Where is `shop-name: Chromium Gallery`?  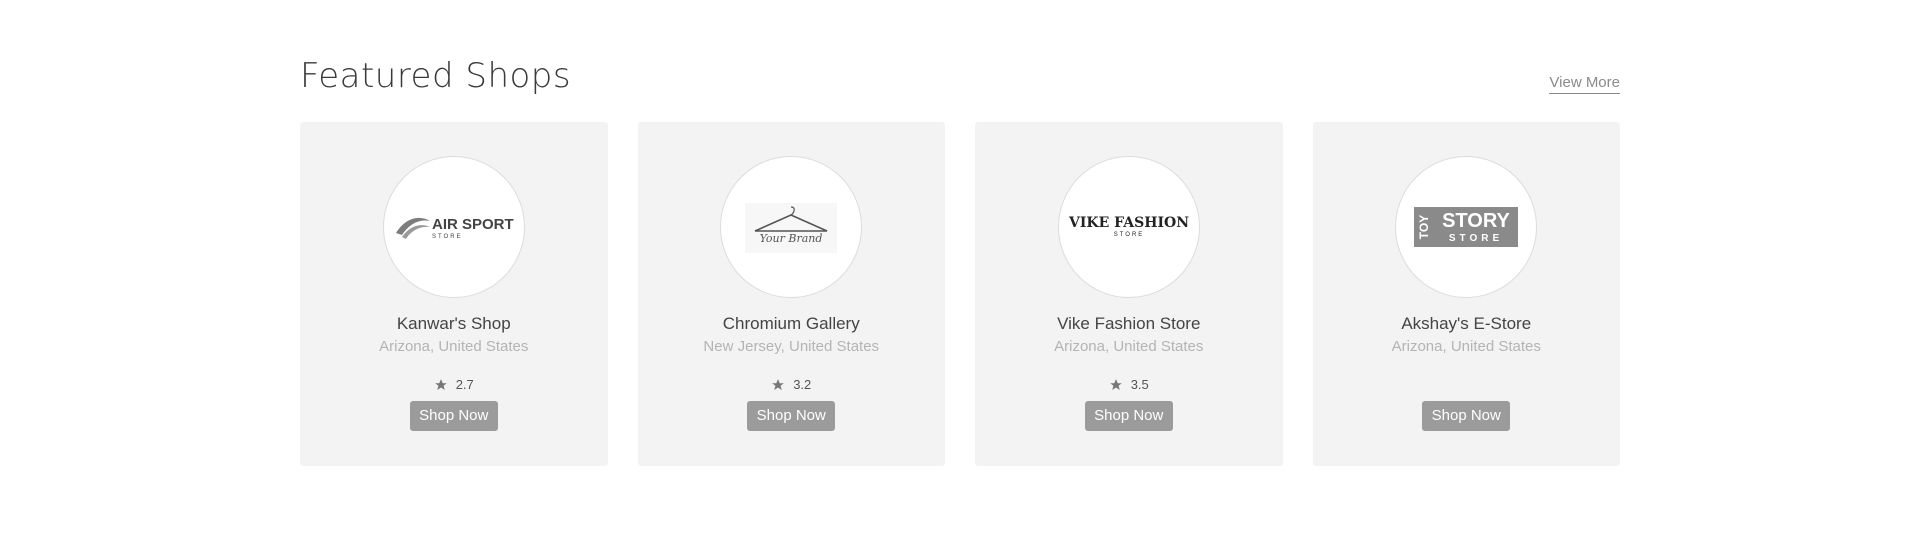
shop-name: Chromium Gallery is located at coordinates (792, 324).